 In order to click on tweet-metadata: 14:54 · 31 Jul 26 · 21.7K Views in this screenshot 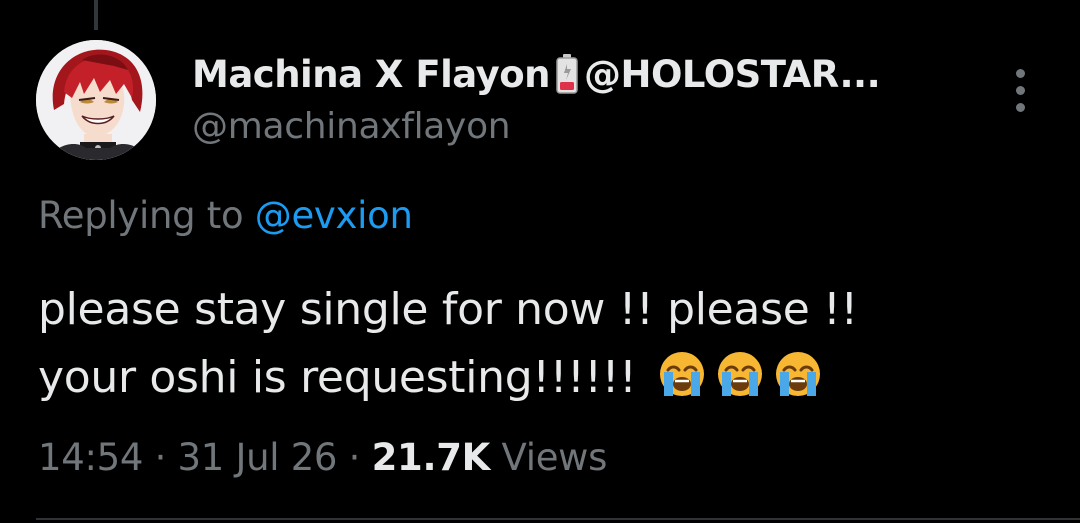, I will do `click(322, 457)`.